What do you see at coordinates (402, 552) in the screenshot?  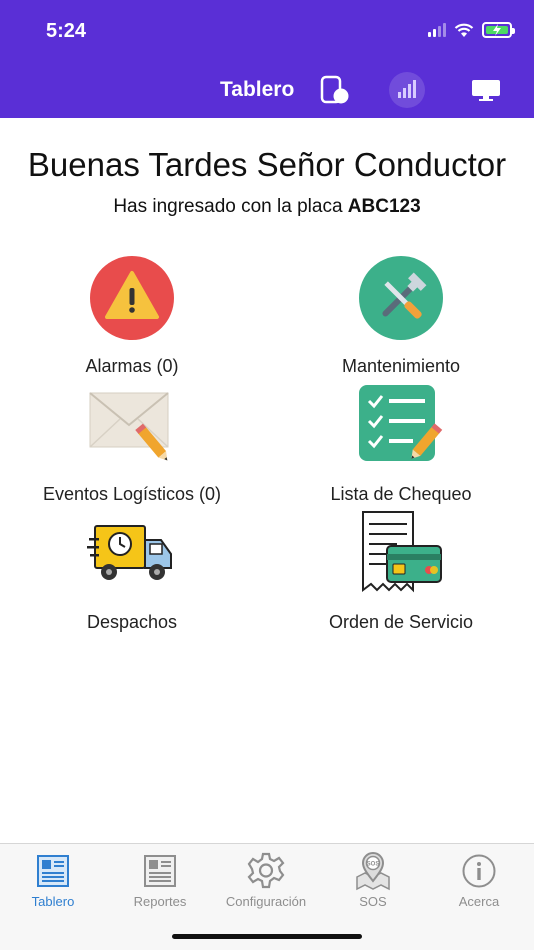 I see `receipt-card-icon` at bounding box center [402, 552].